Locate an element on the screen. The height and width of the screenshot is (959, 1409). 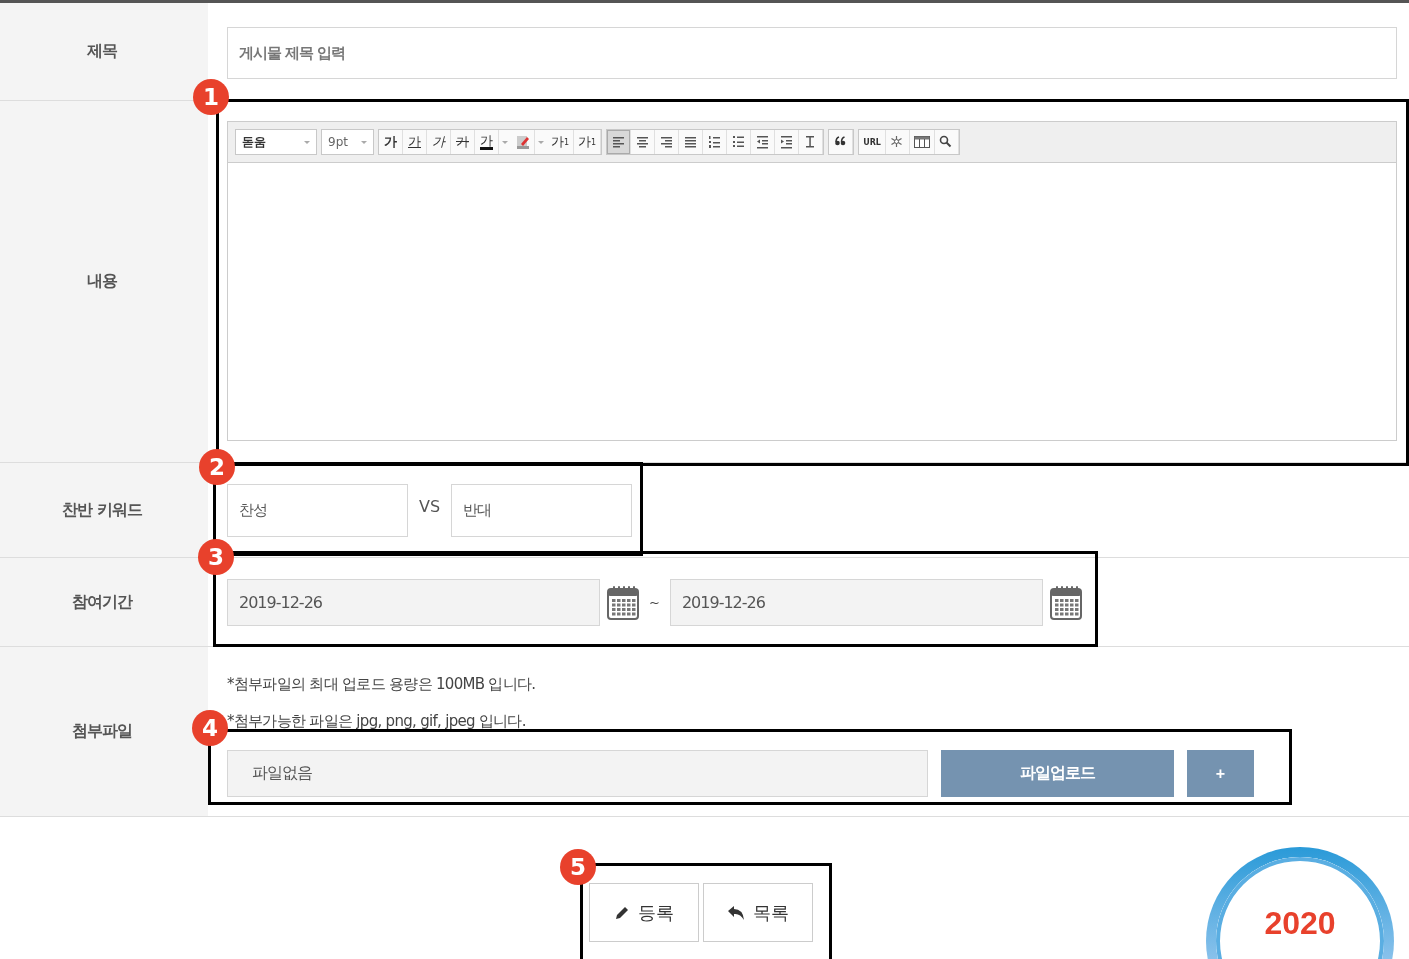
title-input-field: 게시물 제목 입력 is located at coordinates (812, 53).